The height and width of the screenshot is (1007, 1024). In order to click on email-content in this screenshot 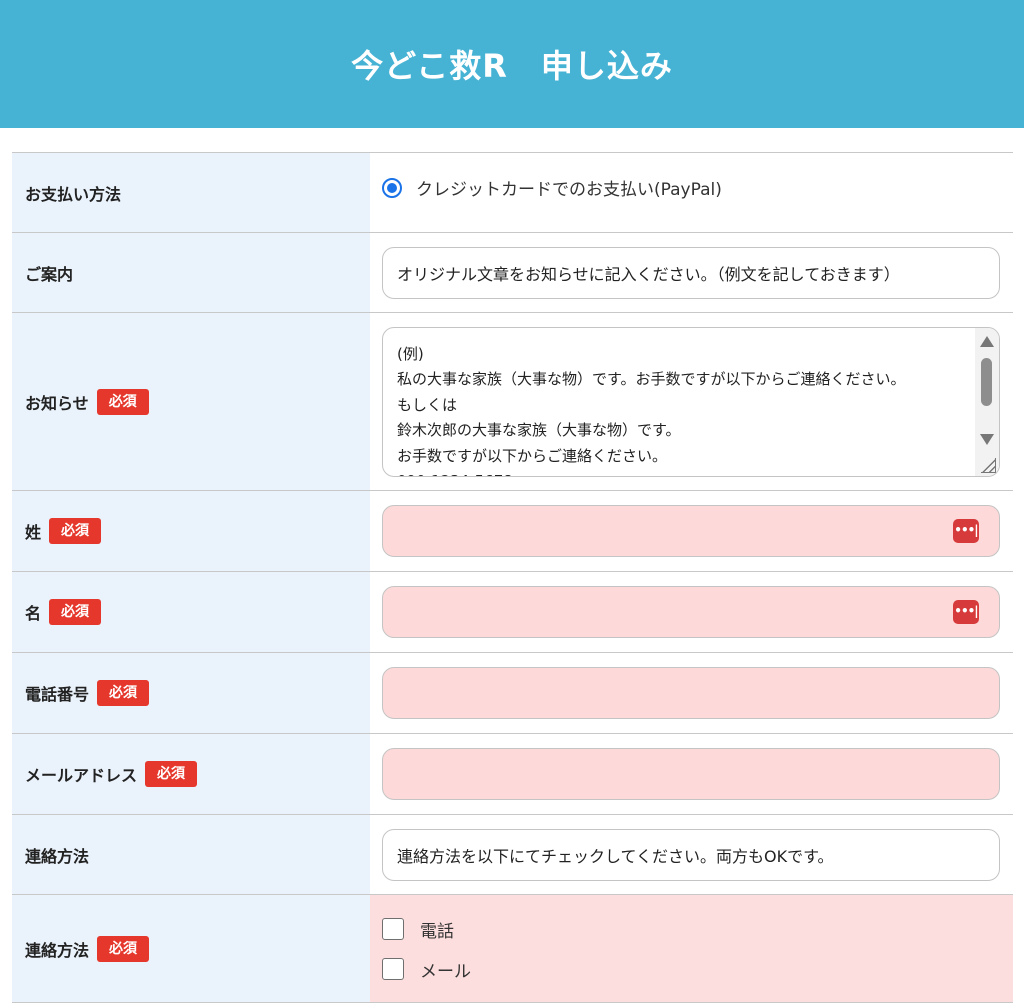, I will do `click(691, 774)`.